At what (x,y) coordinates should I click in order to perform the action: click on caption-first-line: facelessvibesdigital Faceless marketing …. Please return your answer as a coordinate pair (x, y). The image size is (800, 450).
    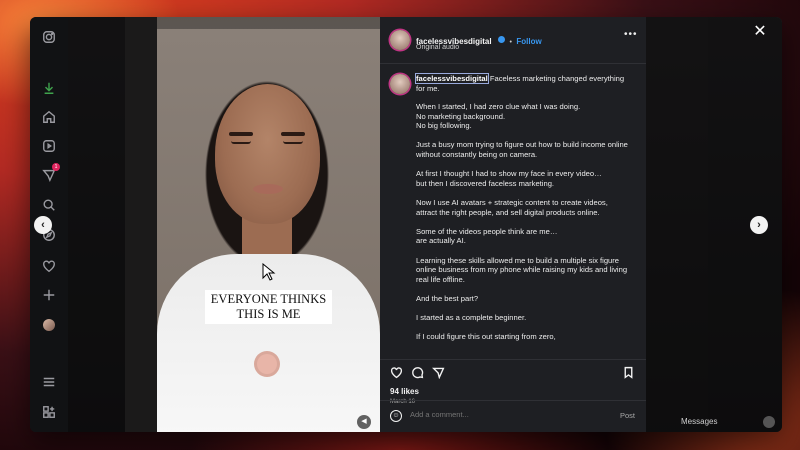
    Looking at the image, I should click on (523, 83).